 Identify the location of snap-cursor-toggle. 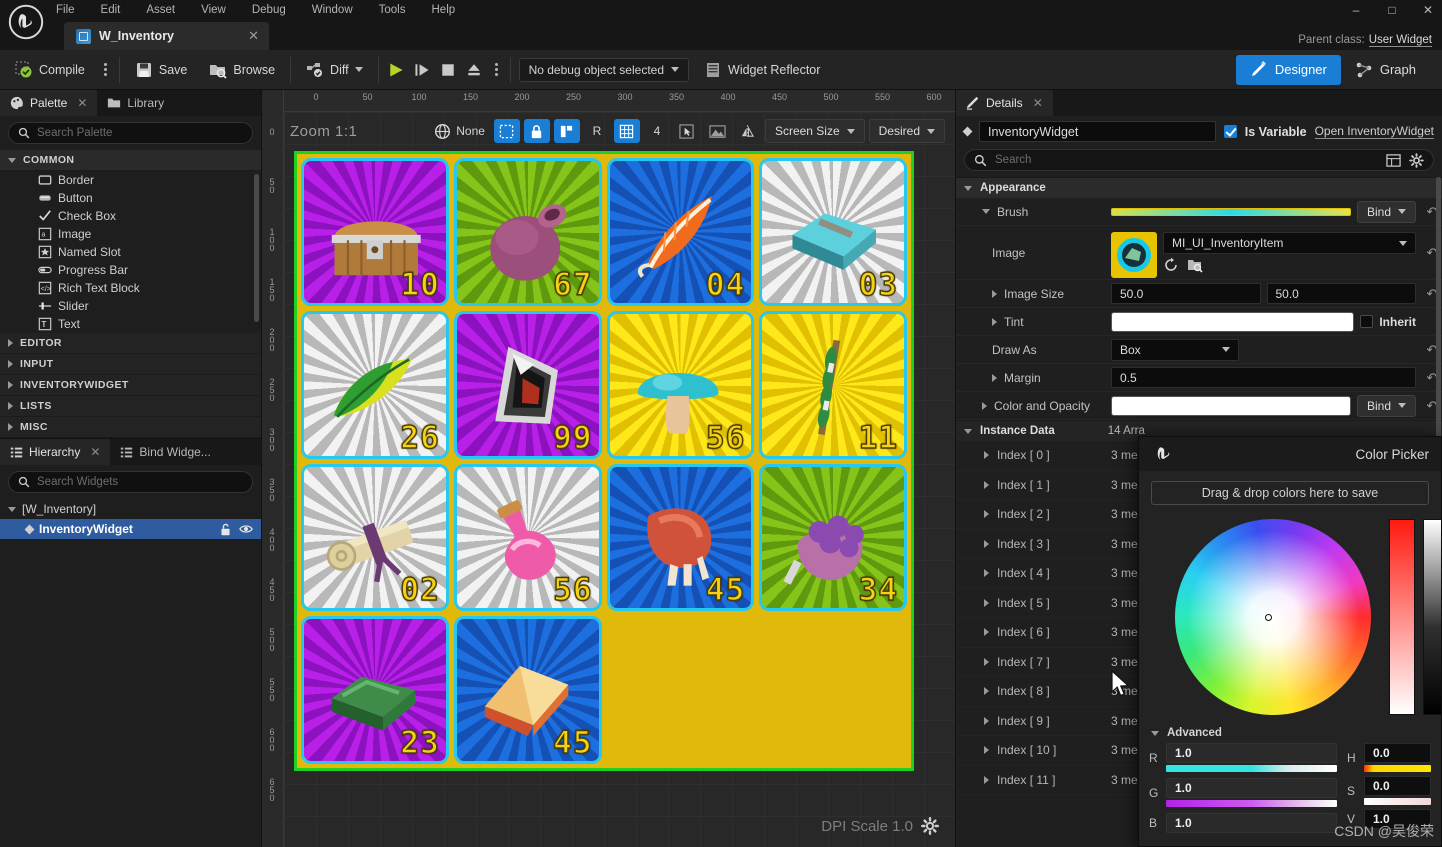
(687, 131).